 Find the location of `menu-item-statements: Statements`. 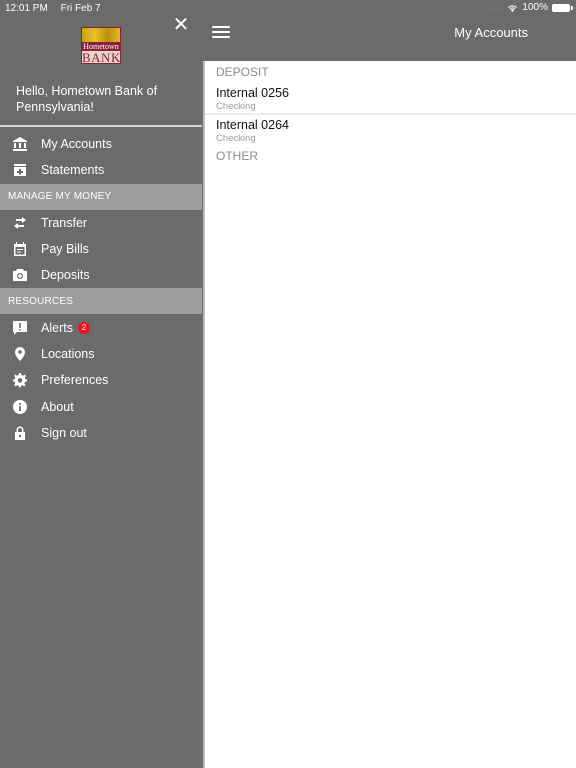

menu-item-statements: Statements is located at coordinates (101, 170).